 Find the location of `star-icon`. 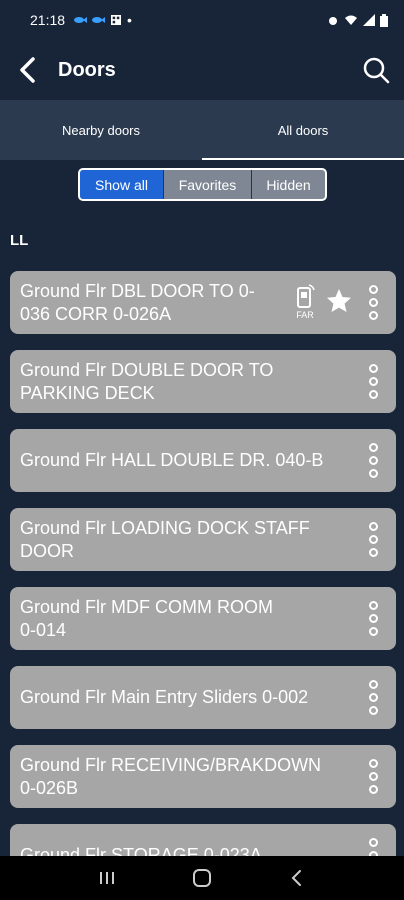

star-icon is located at coordinates (339, 301).